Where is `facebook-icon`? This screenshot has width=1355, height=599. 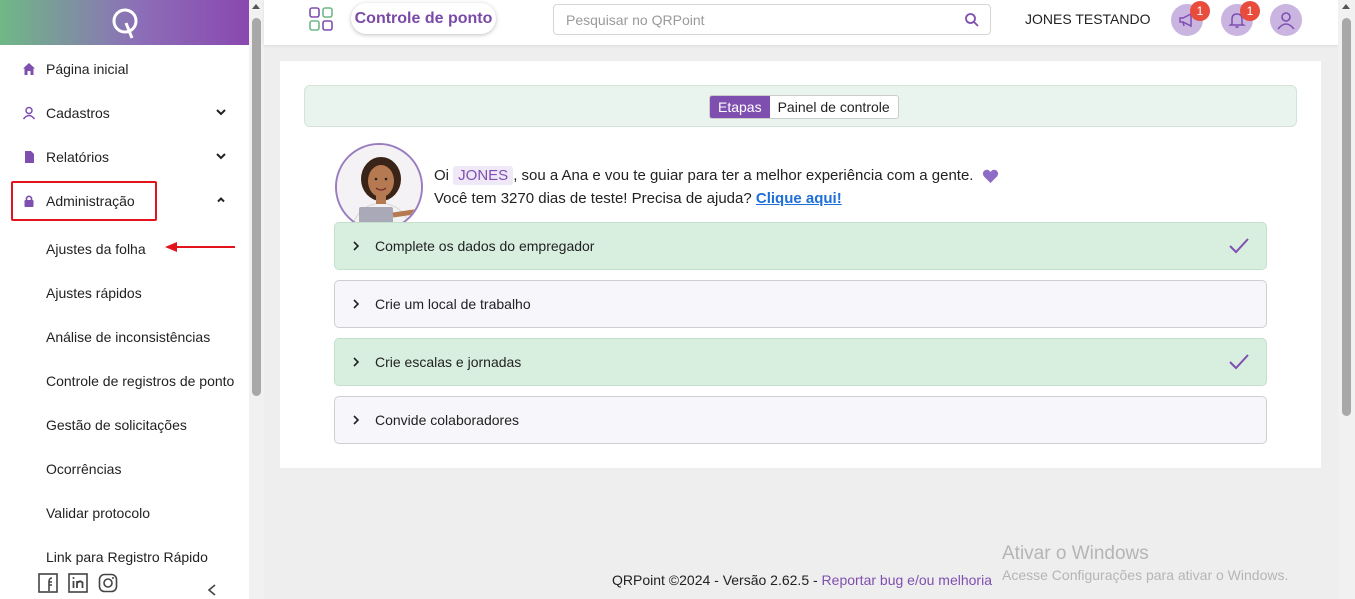
facebook-icon is located at coordinates (48, 583).